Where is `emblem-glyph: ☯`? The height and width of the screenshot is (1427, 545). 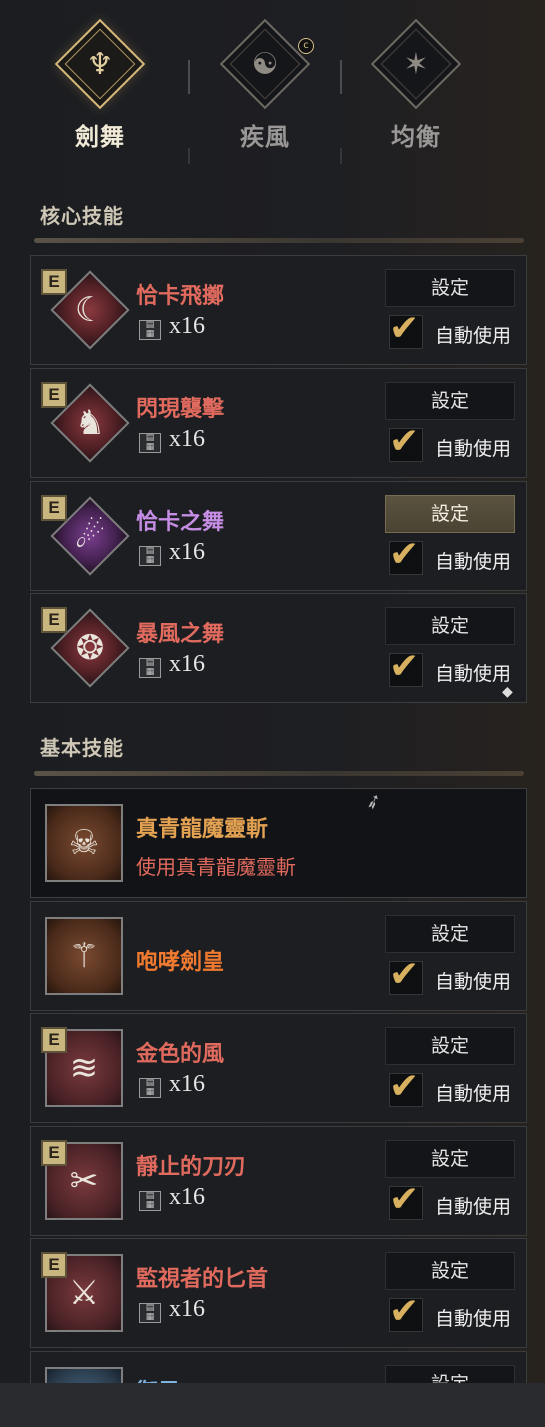
emblem-glyph: ☯ is located at coordinates (265, 64).